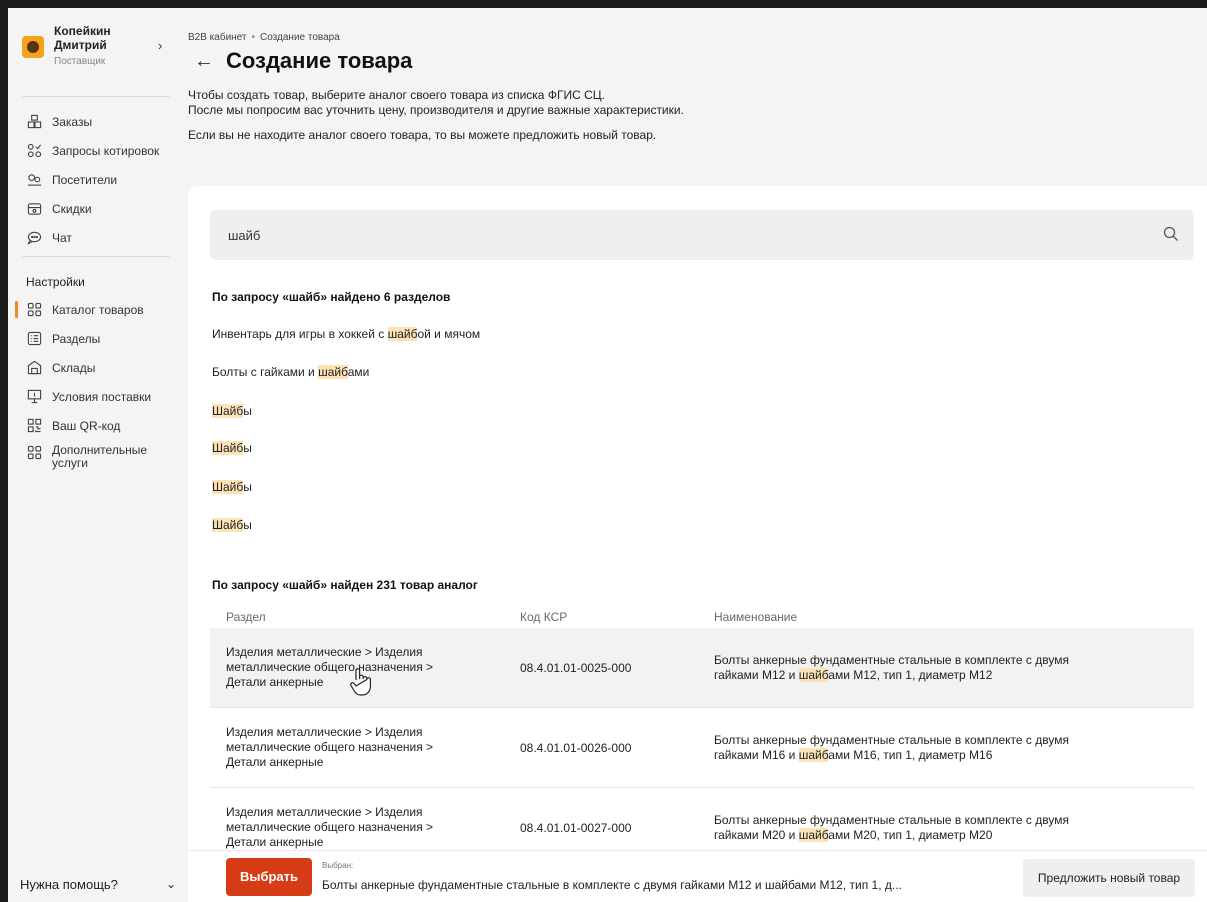 This screenshot has height=902, width=1207. What do you see at coordinates (94, 150) in the screenshot?
I see `nav-item-quotes: Запросы котировок` at bounding box center [94, 150].